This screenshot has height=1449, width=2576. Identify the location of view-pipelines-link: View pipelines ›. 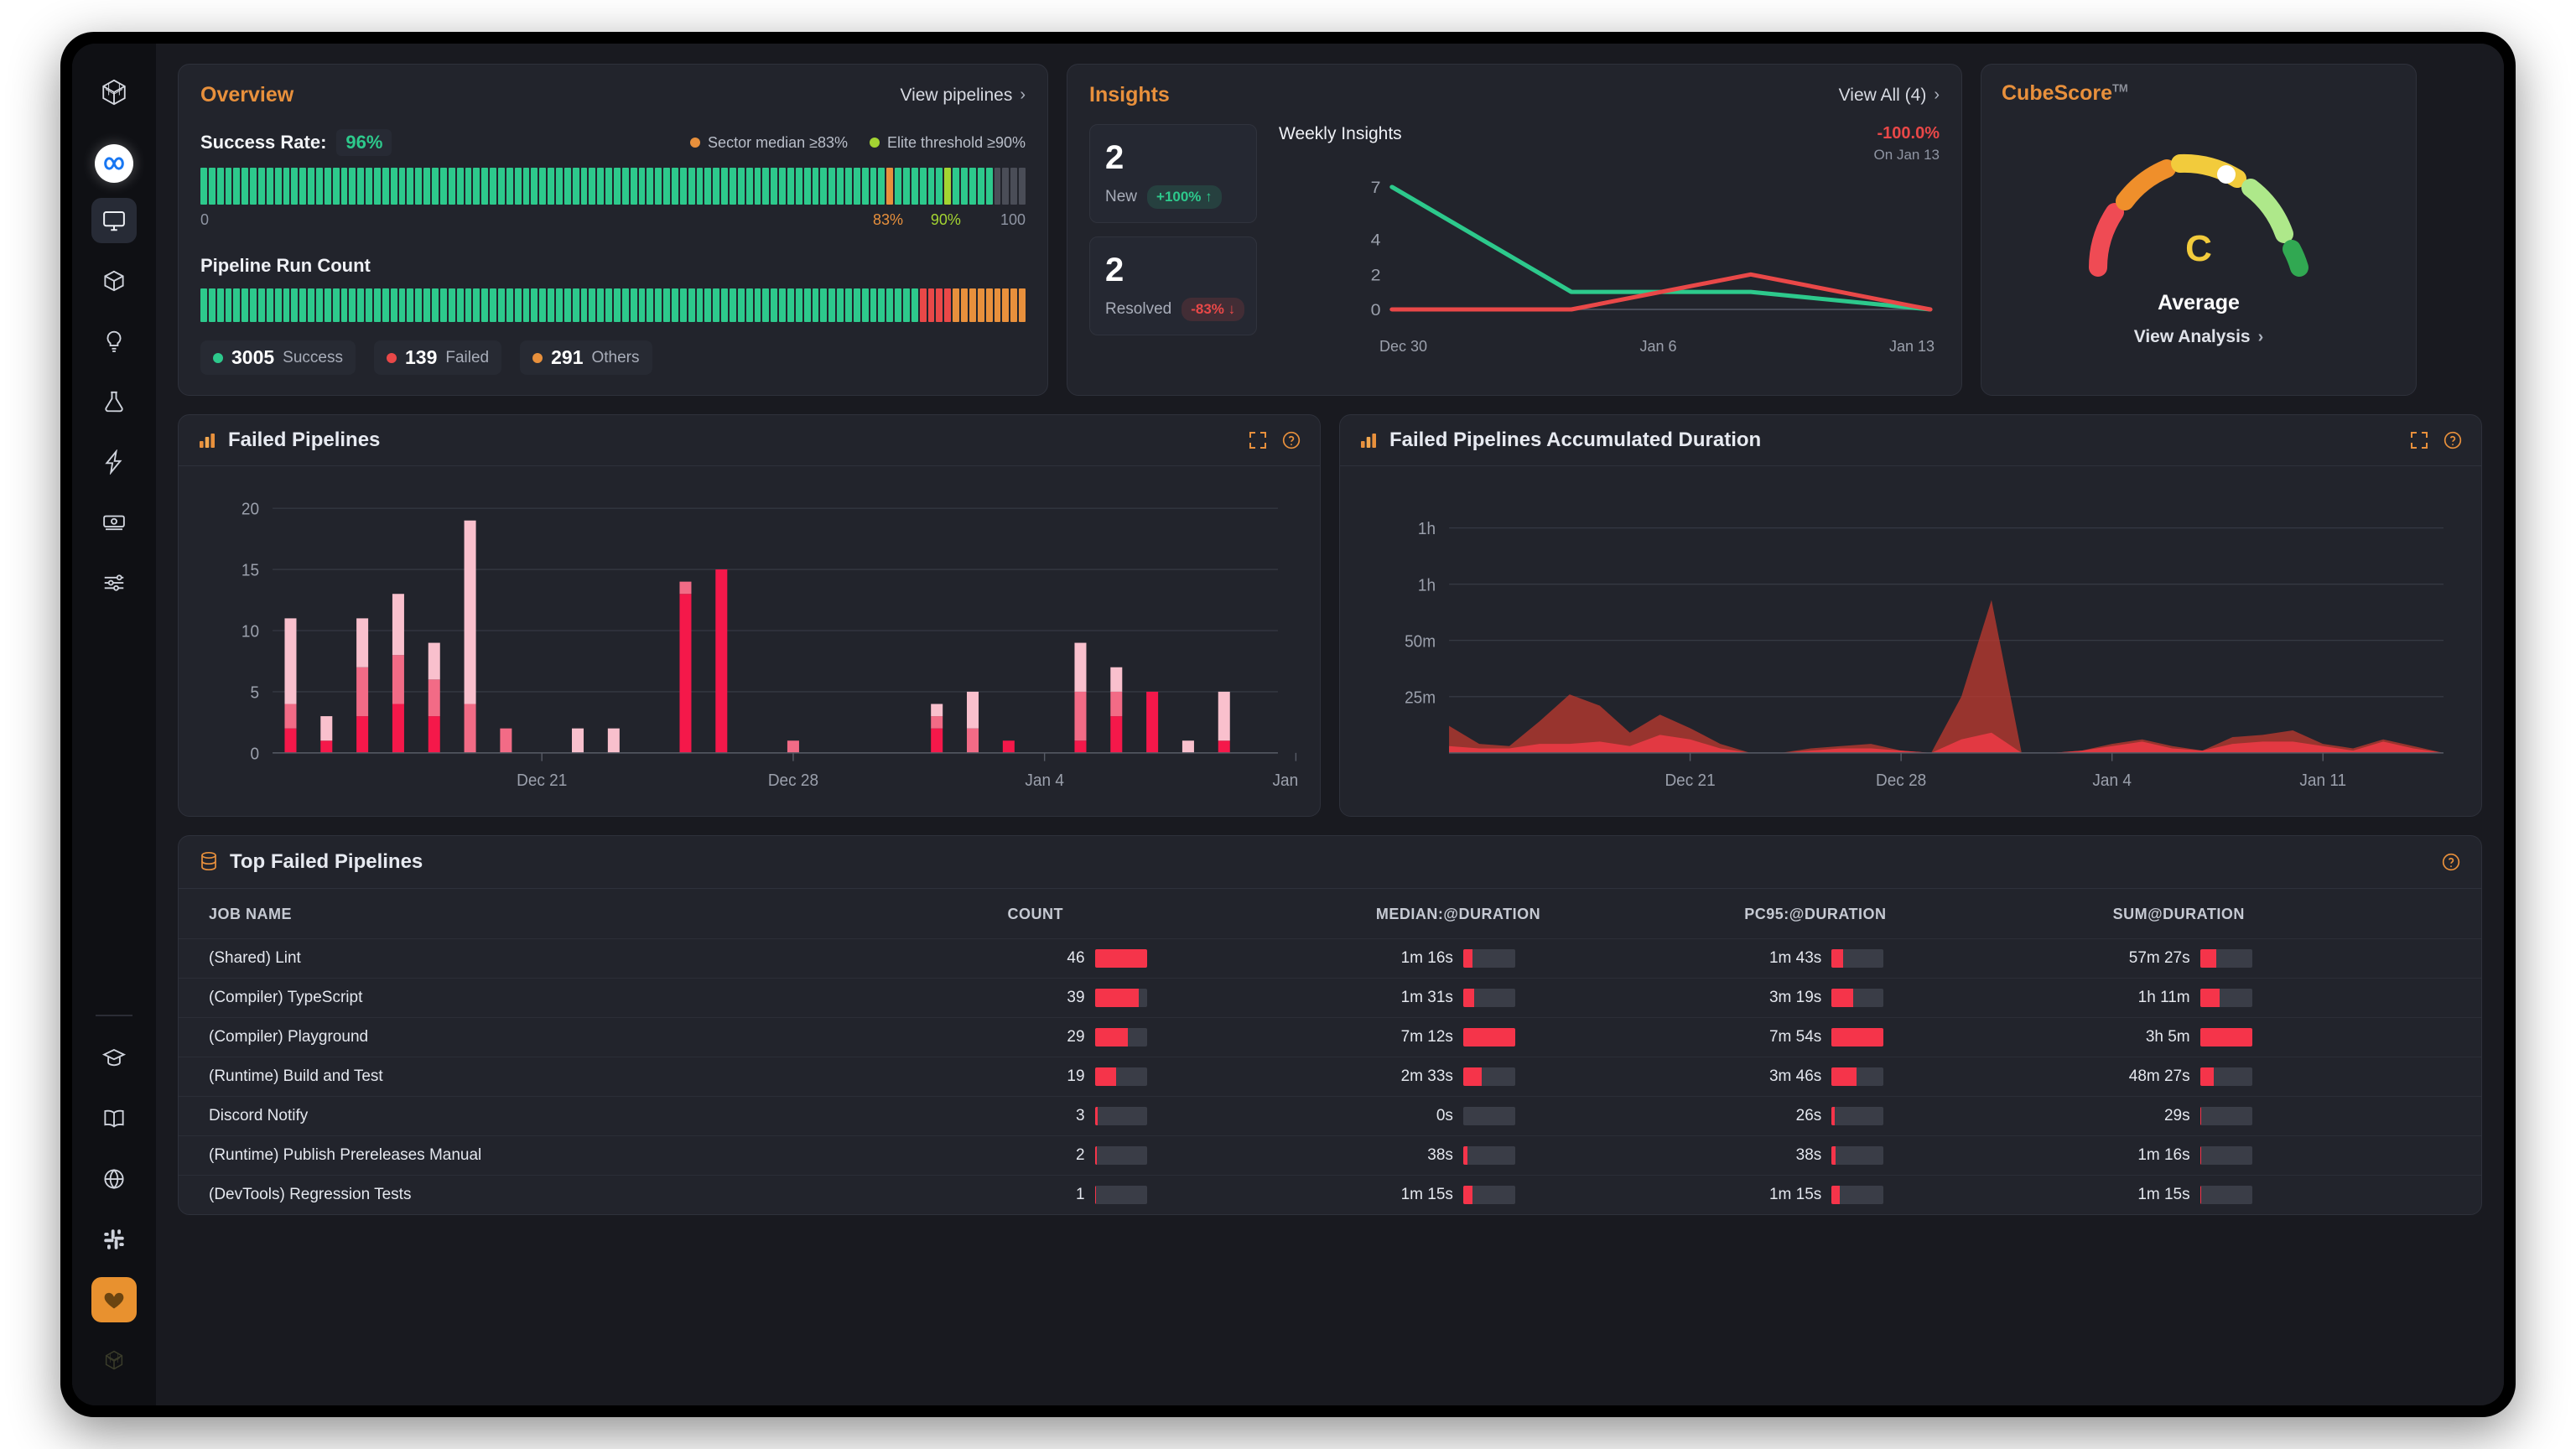
(963, 96).